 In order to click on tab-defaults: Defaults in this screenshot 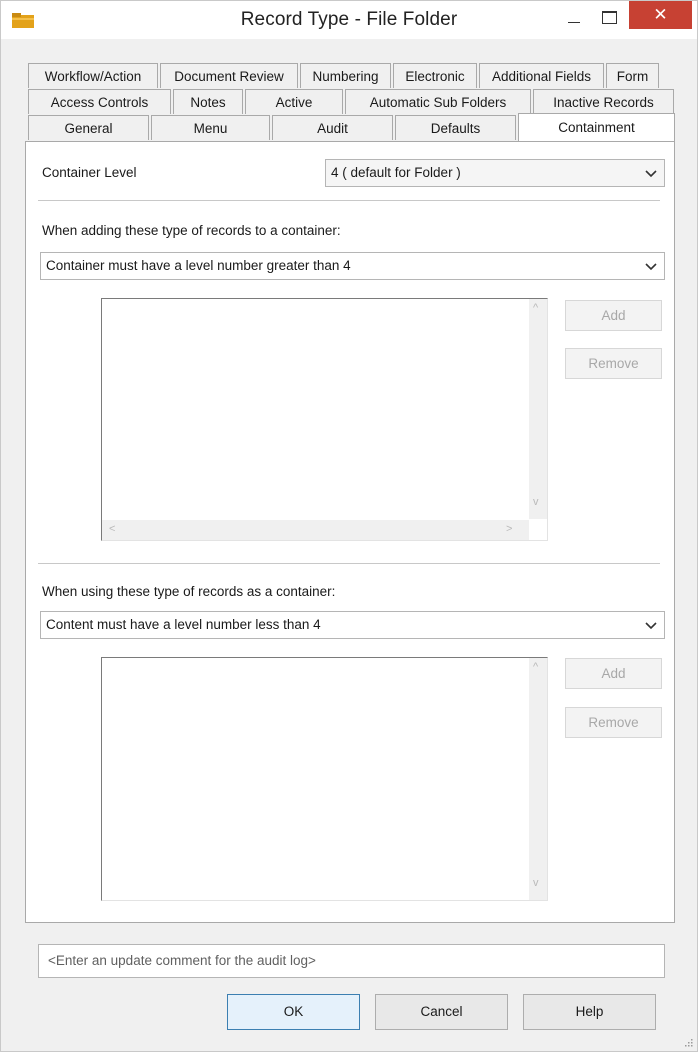, I will do `click(455, 127)`.